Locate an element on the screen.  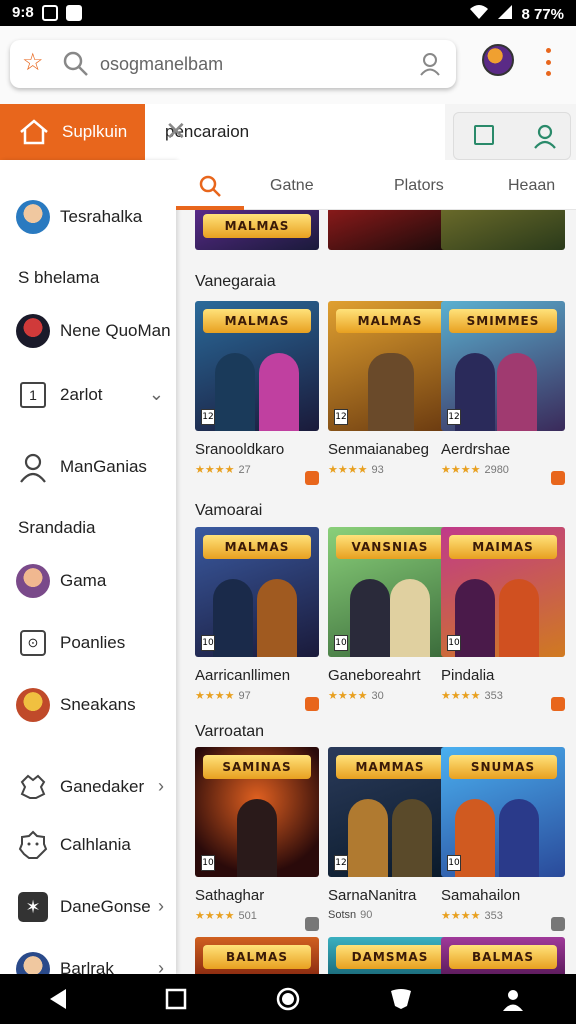
sidebar-item: Calhlania is located at coordinates (88, 844).